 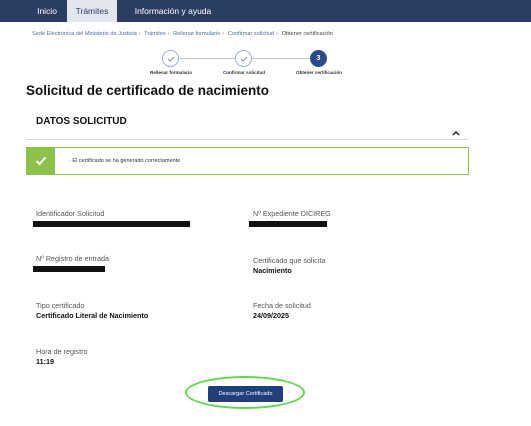 What do you see at coordinates (319, 72) in the screenshot?
I see `step-3-label: Obtener certificación` at bounding box center [319, 72].